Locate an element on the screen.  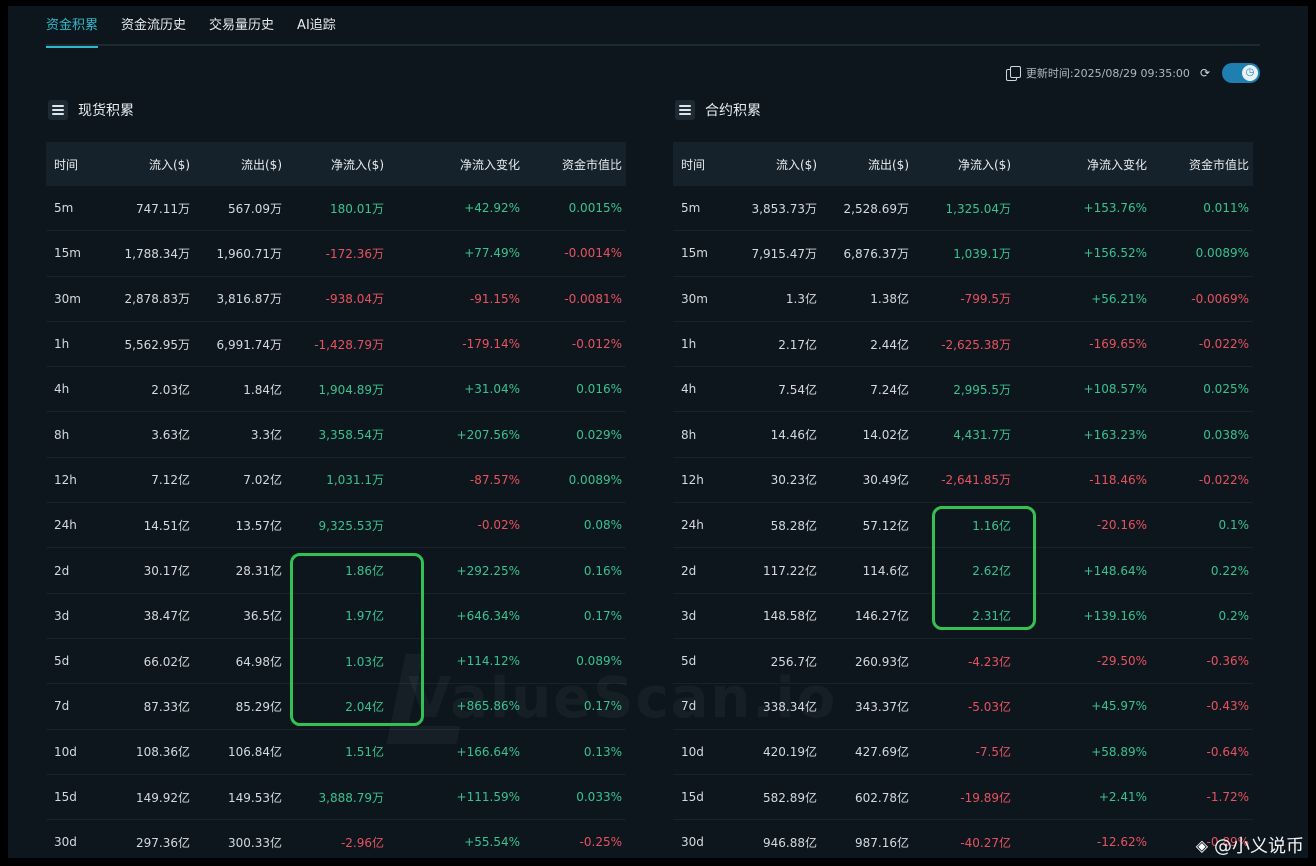
table-cell: 2,995.5万 is located at coordinates (982, 389).